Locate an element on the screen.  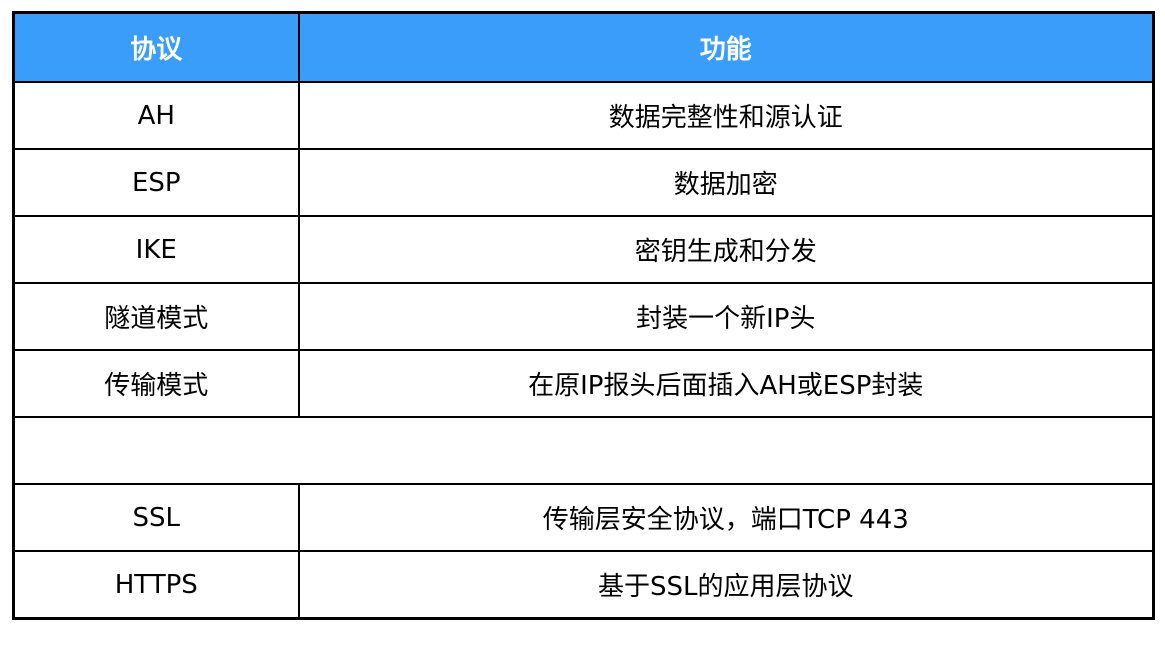
cell-protocol: HTTPS is located at coordinates (156, 585).